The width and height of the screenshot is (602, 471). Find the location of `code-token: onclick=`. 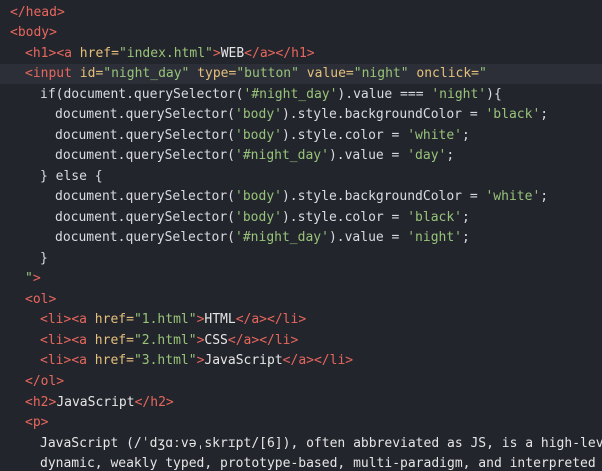

code-token: onclick= is located at coordinates (448, 73).